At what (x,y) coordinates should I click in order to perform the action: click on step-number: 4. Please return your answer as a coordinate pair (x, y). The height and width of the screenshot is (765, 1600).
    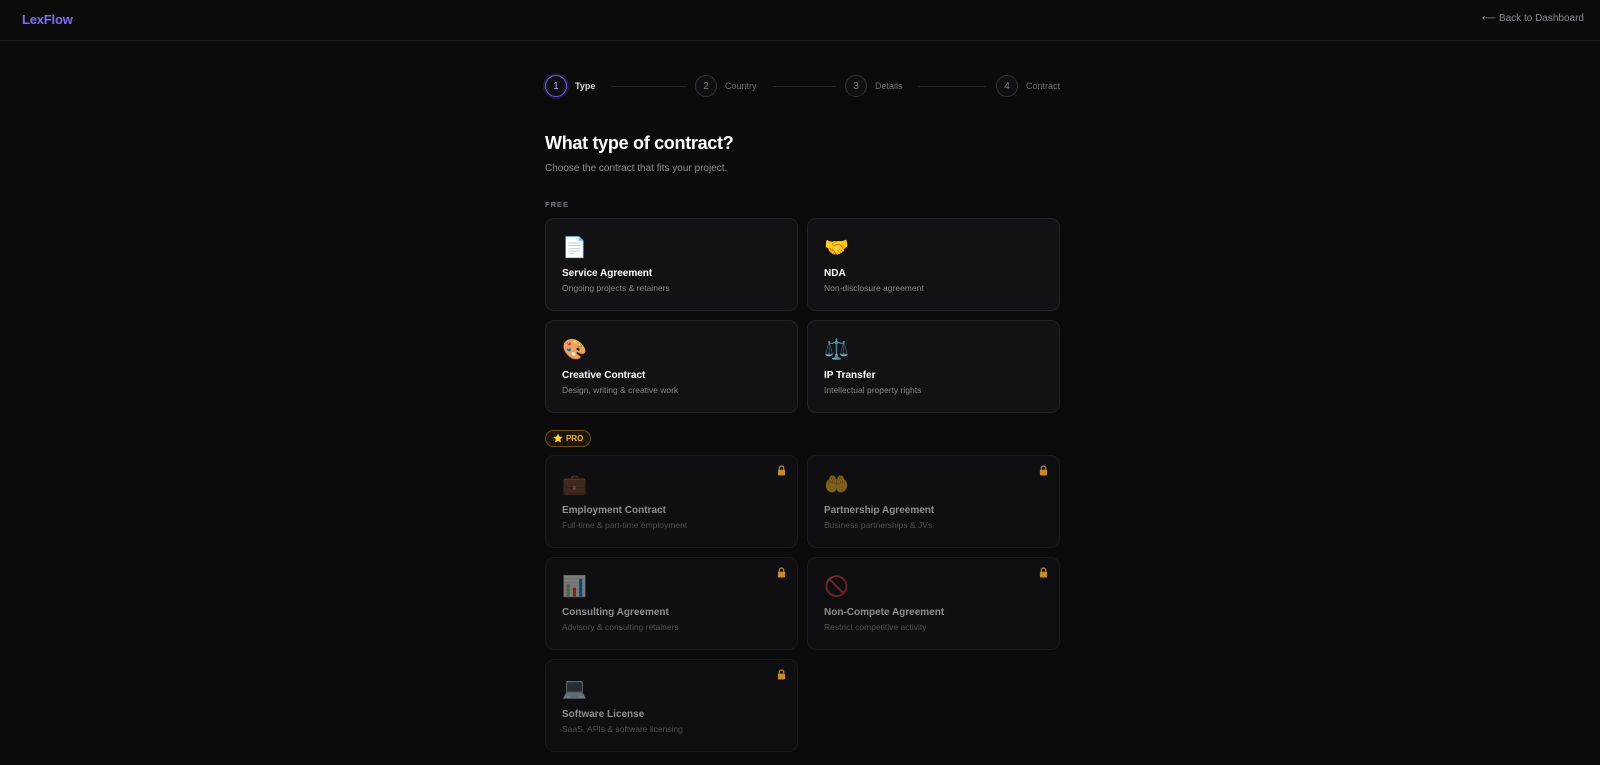
    Looking at the image, I should click on (1007, 86).